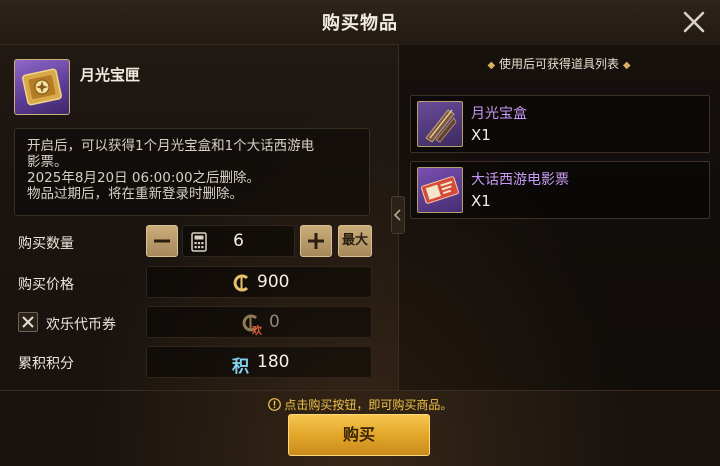  I want to click on reward-name: 月光宝盒, so click(499, 114).